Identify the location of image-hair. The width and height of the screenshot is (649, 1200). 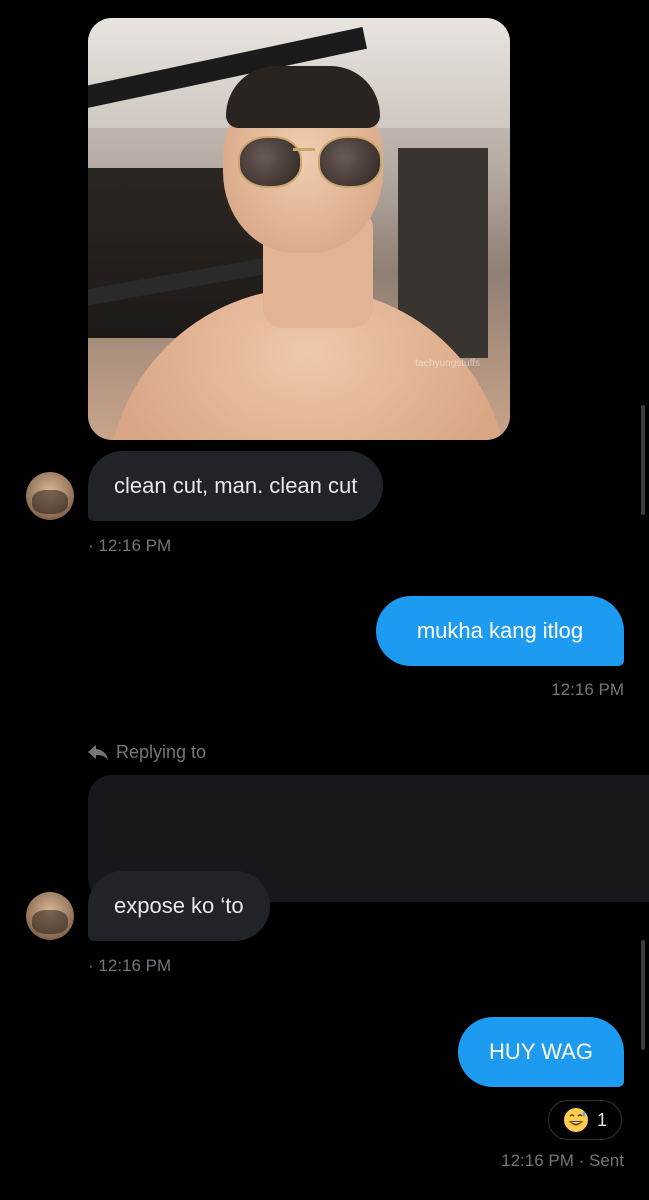
(303, 97).